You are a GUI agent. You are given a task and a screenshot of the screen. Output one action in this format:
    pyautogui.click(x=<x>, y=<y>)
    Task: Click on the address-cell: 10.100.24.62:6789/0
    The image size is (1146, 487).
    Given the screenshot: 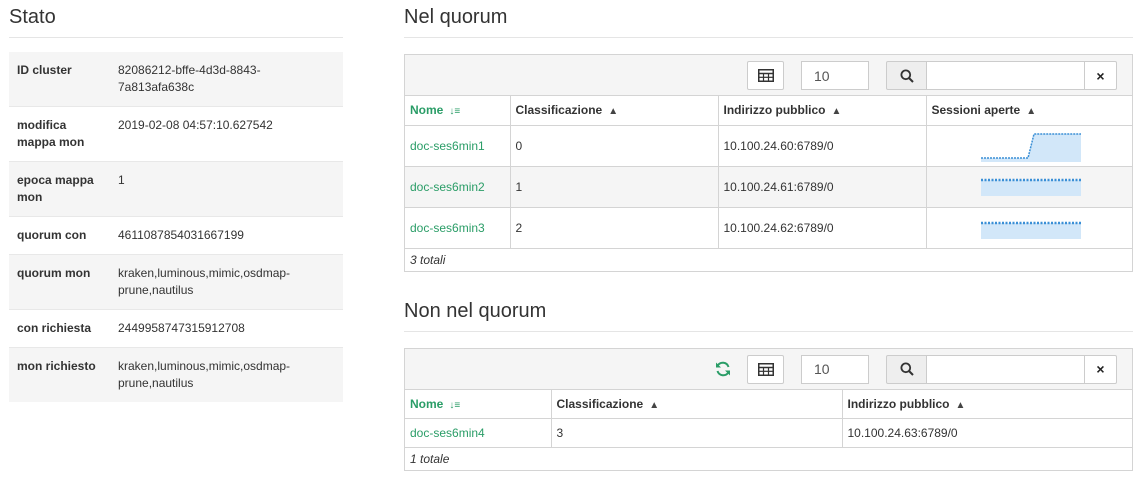 What is the action you would take?
    pyautogui.click(x=822, y=228)
    